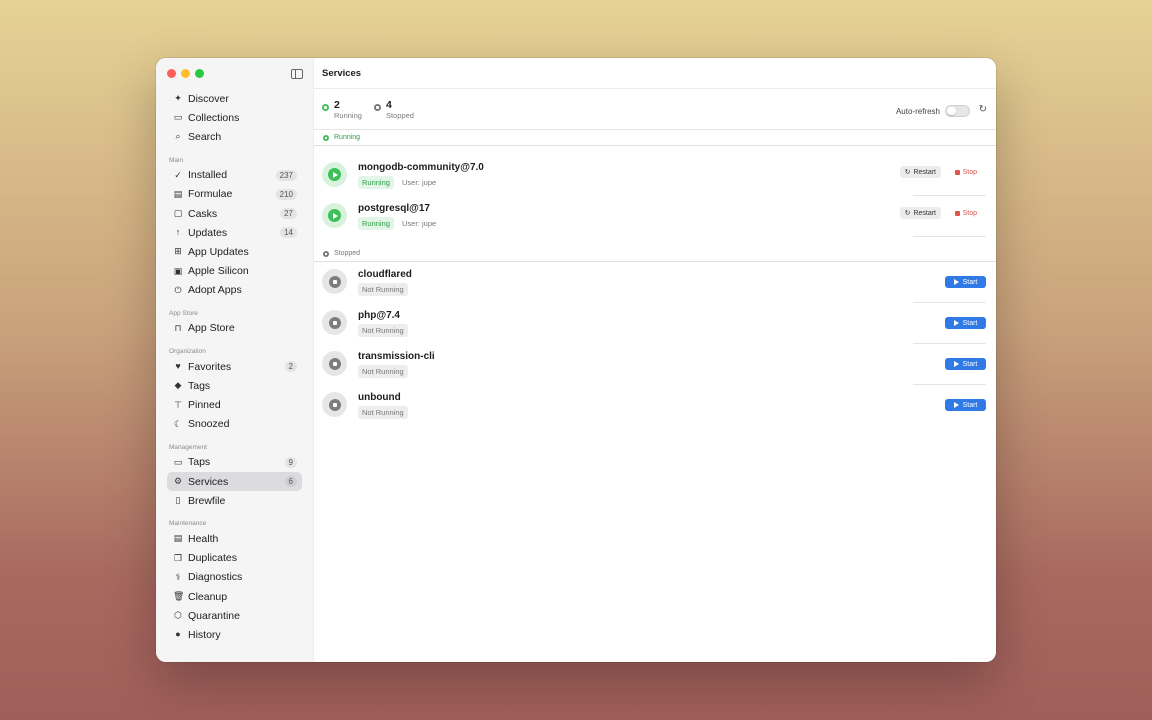  I want to click on sidebar-item-formulae: ▤ Formulae 210, so click(234, 194).